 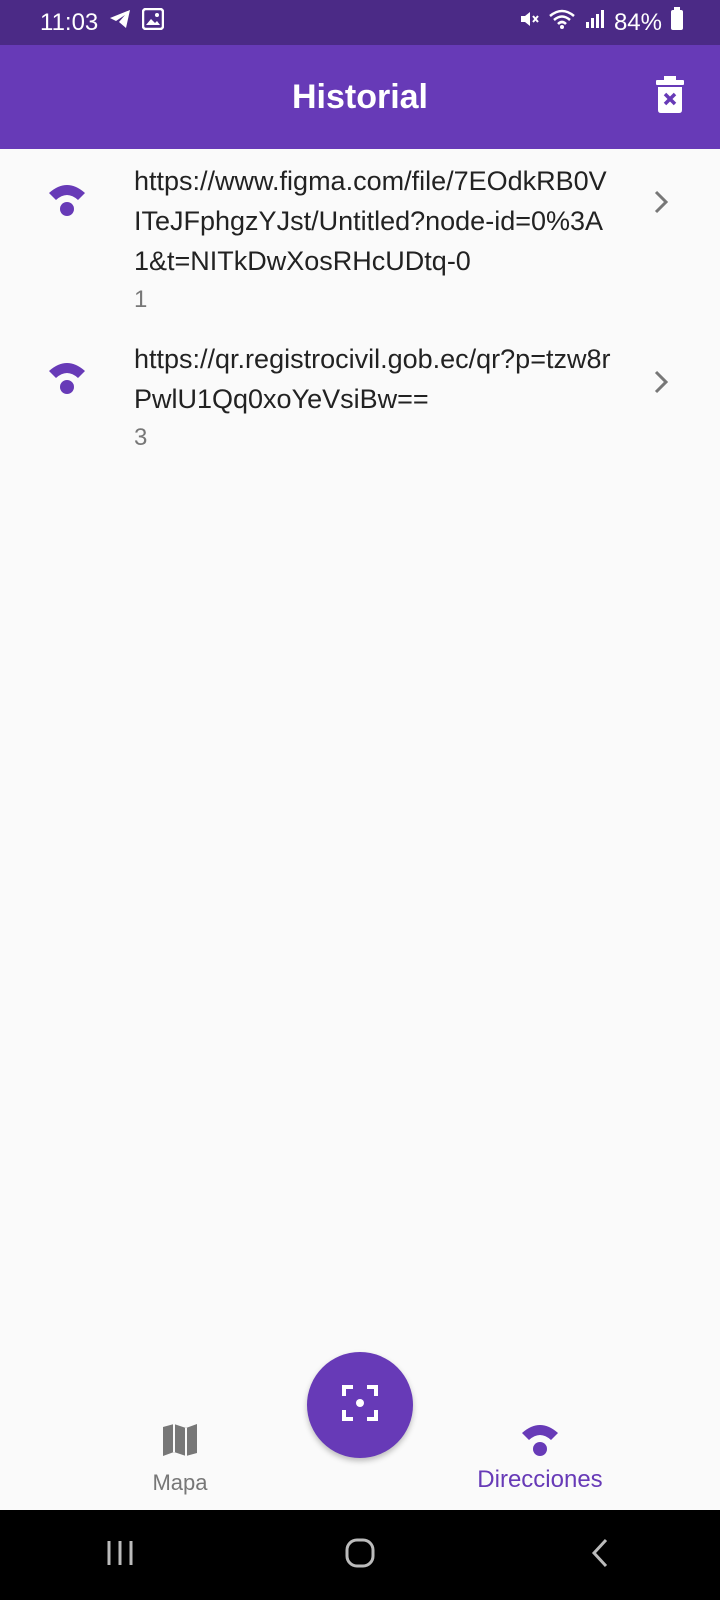 I want to click on nav-map-label: Mapa, so click(x=180, y=1482).